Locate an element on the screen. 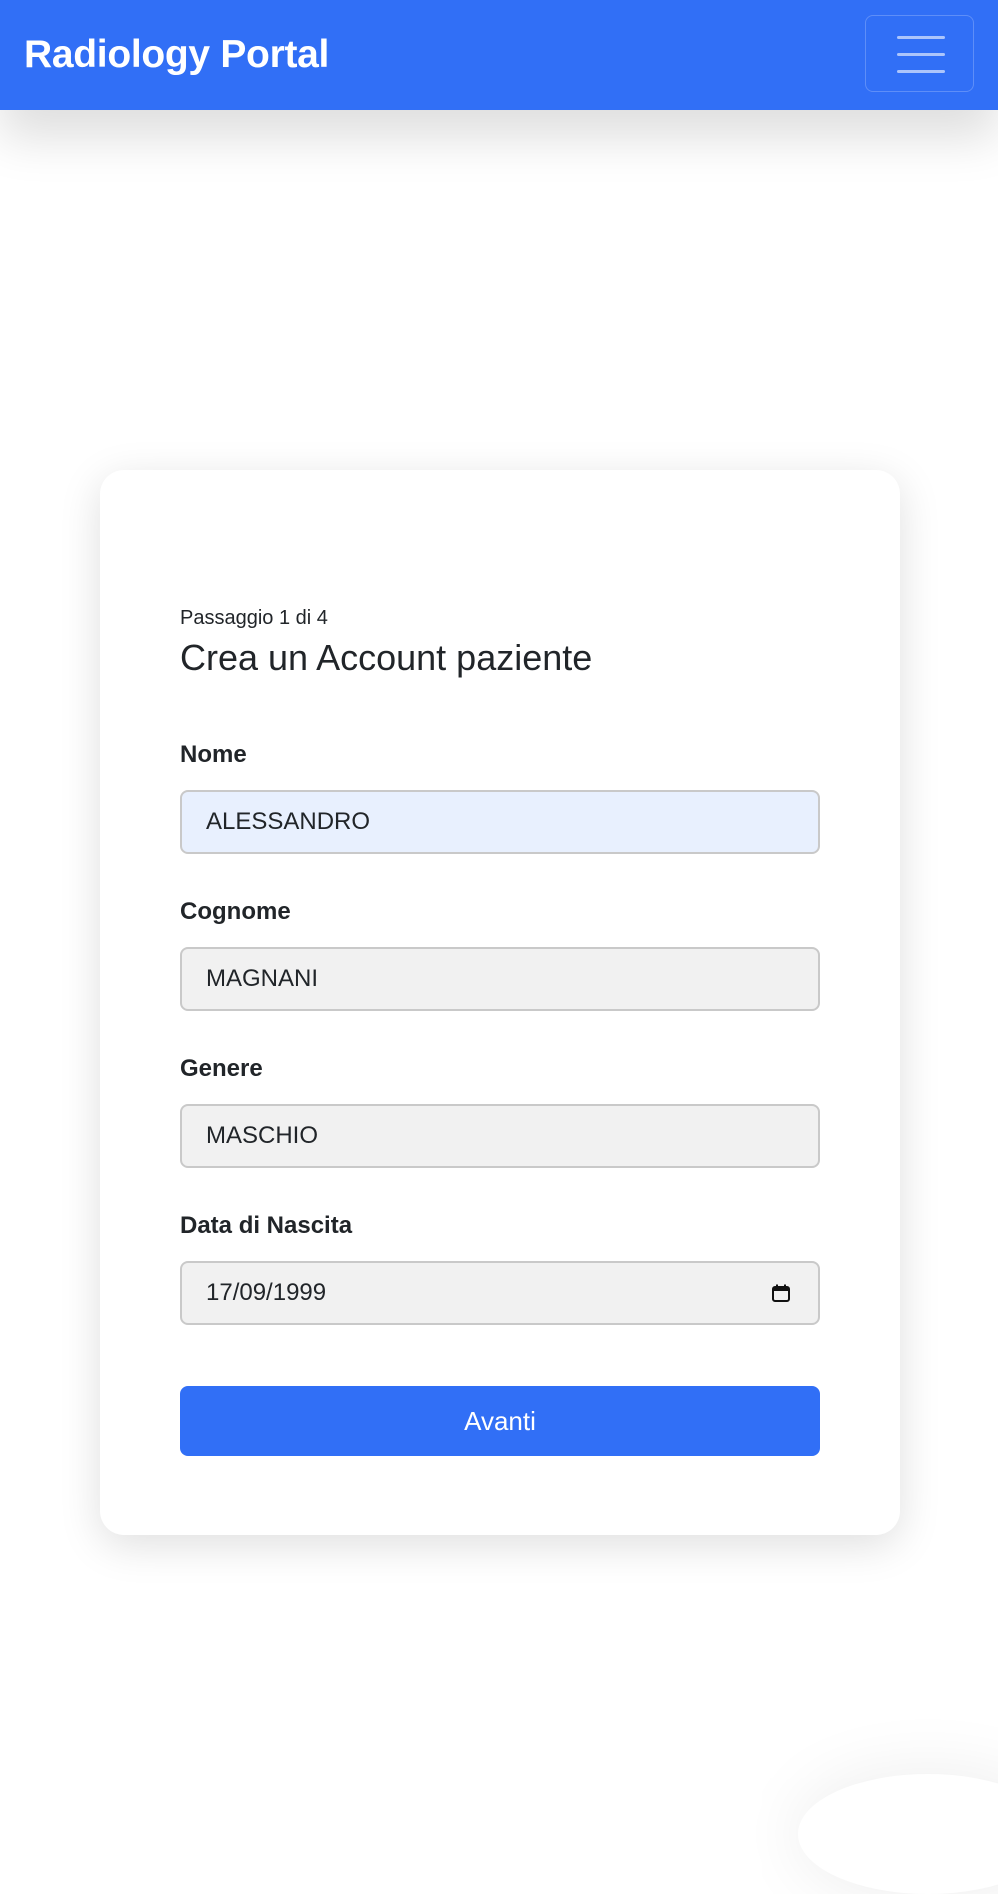  nome-label: Nome is located at coordinates (213, 754).